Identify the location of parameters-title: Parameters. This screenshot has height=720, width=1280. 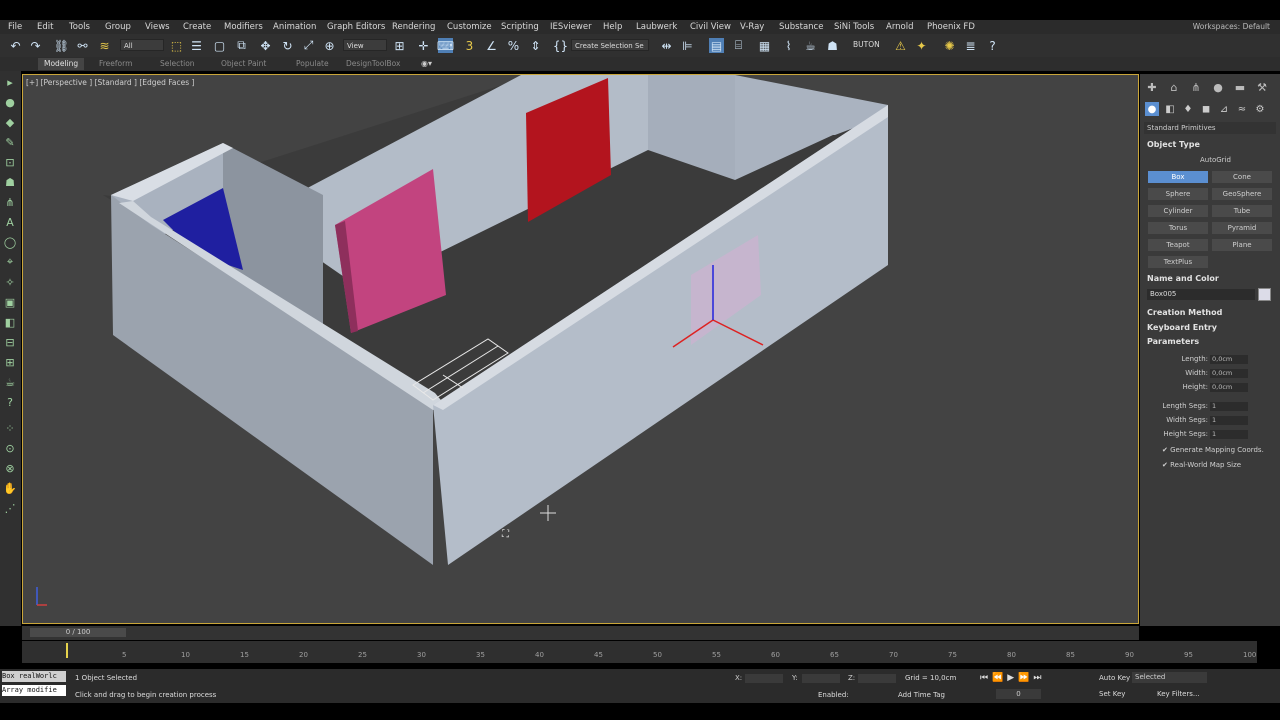
(1173, 341).